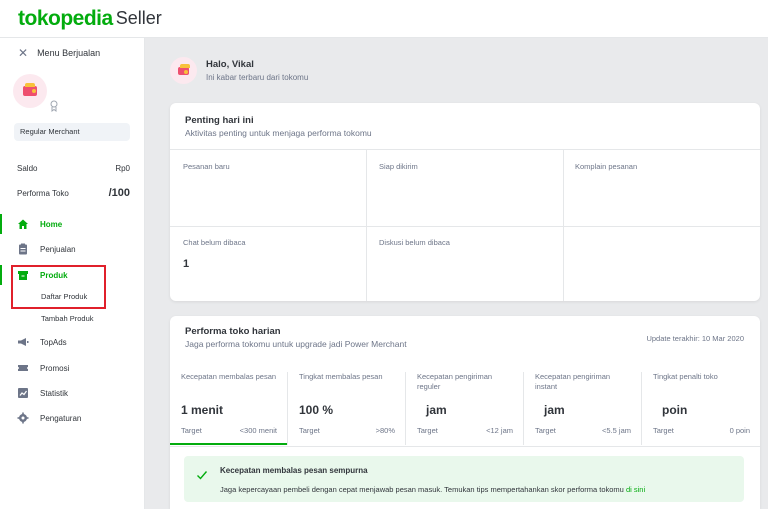  What do you see at coordinates (229, 376) in the screenshot?
I see `metric-label: Kecepatan membalas pesan` at bounding box center [229, 376].